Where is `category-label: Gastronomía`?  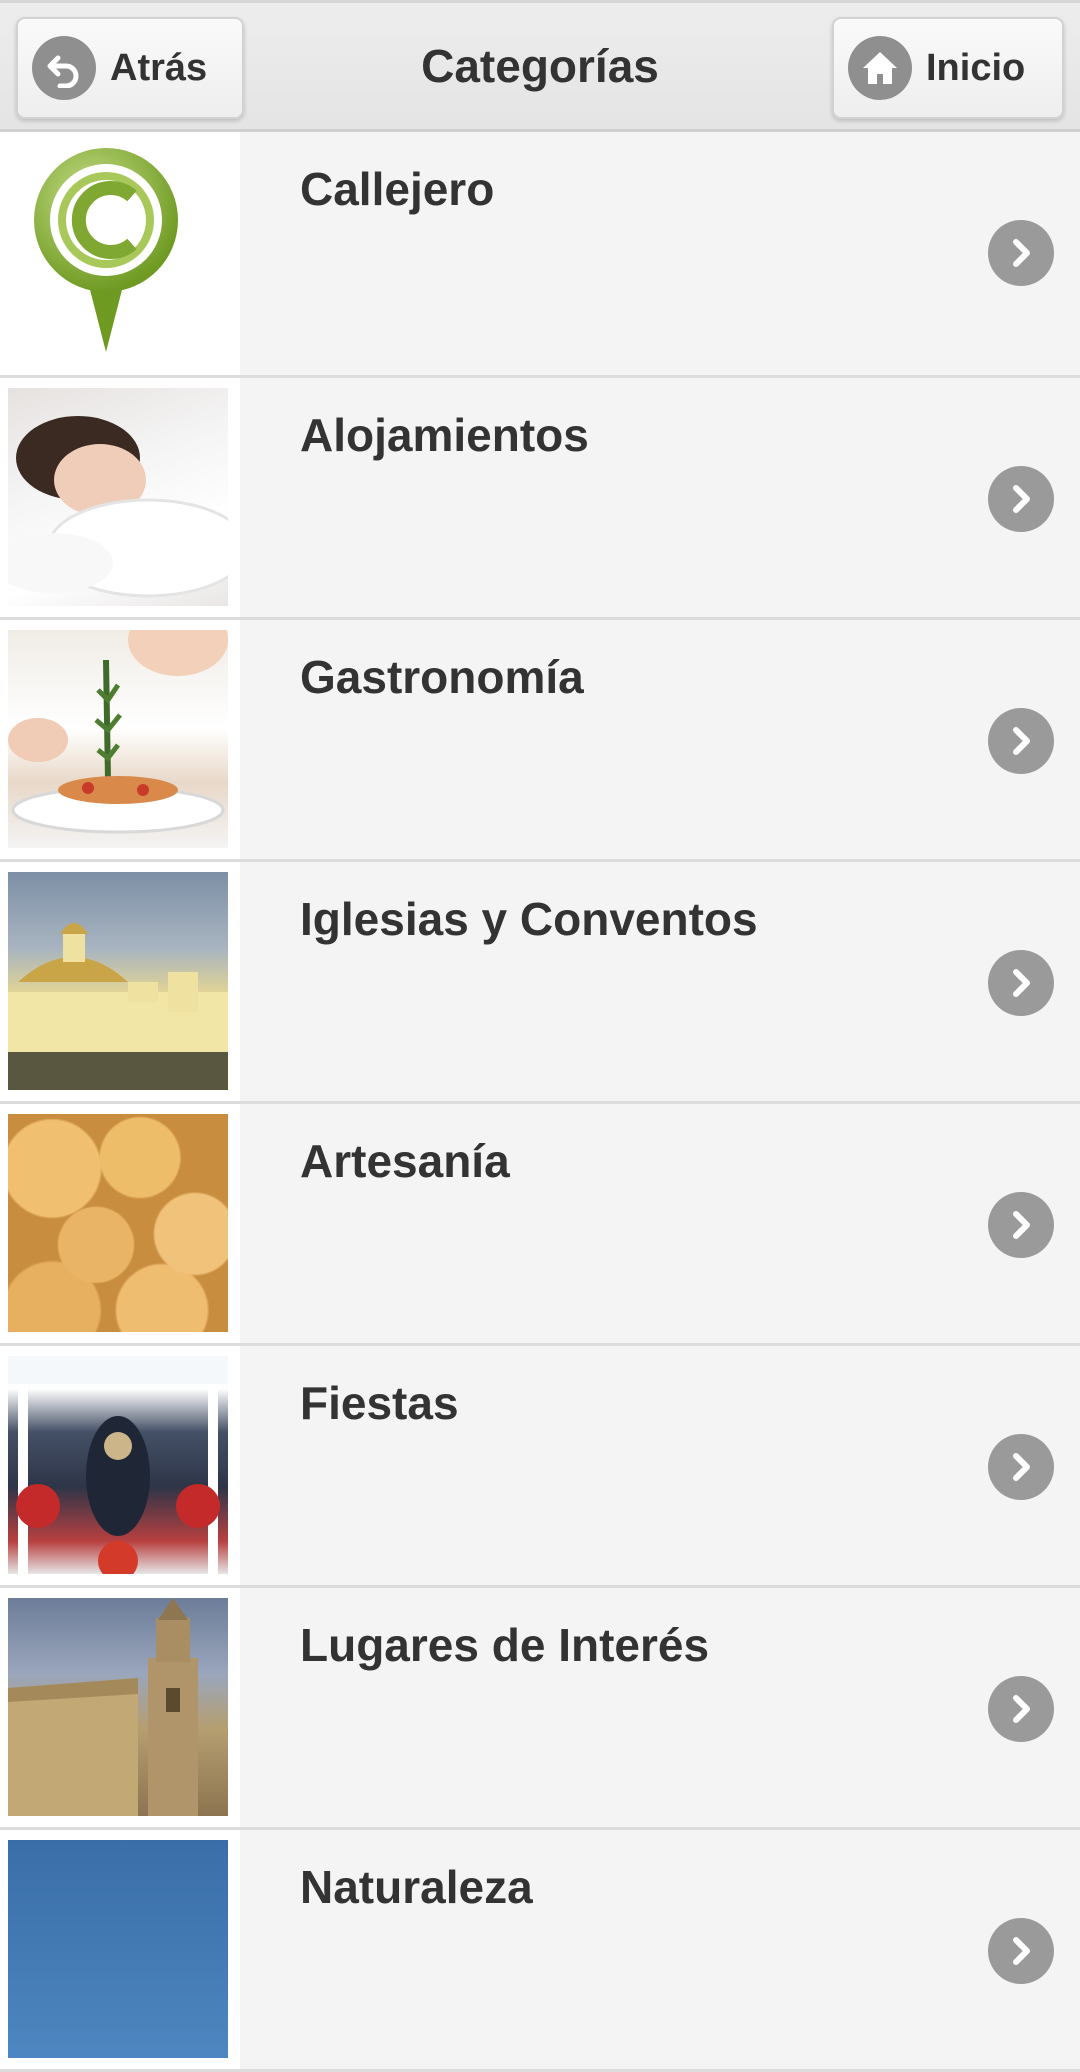 category-label: Gastronomía is located at coordinates (442, 677).